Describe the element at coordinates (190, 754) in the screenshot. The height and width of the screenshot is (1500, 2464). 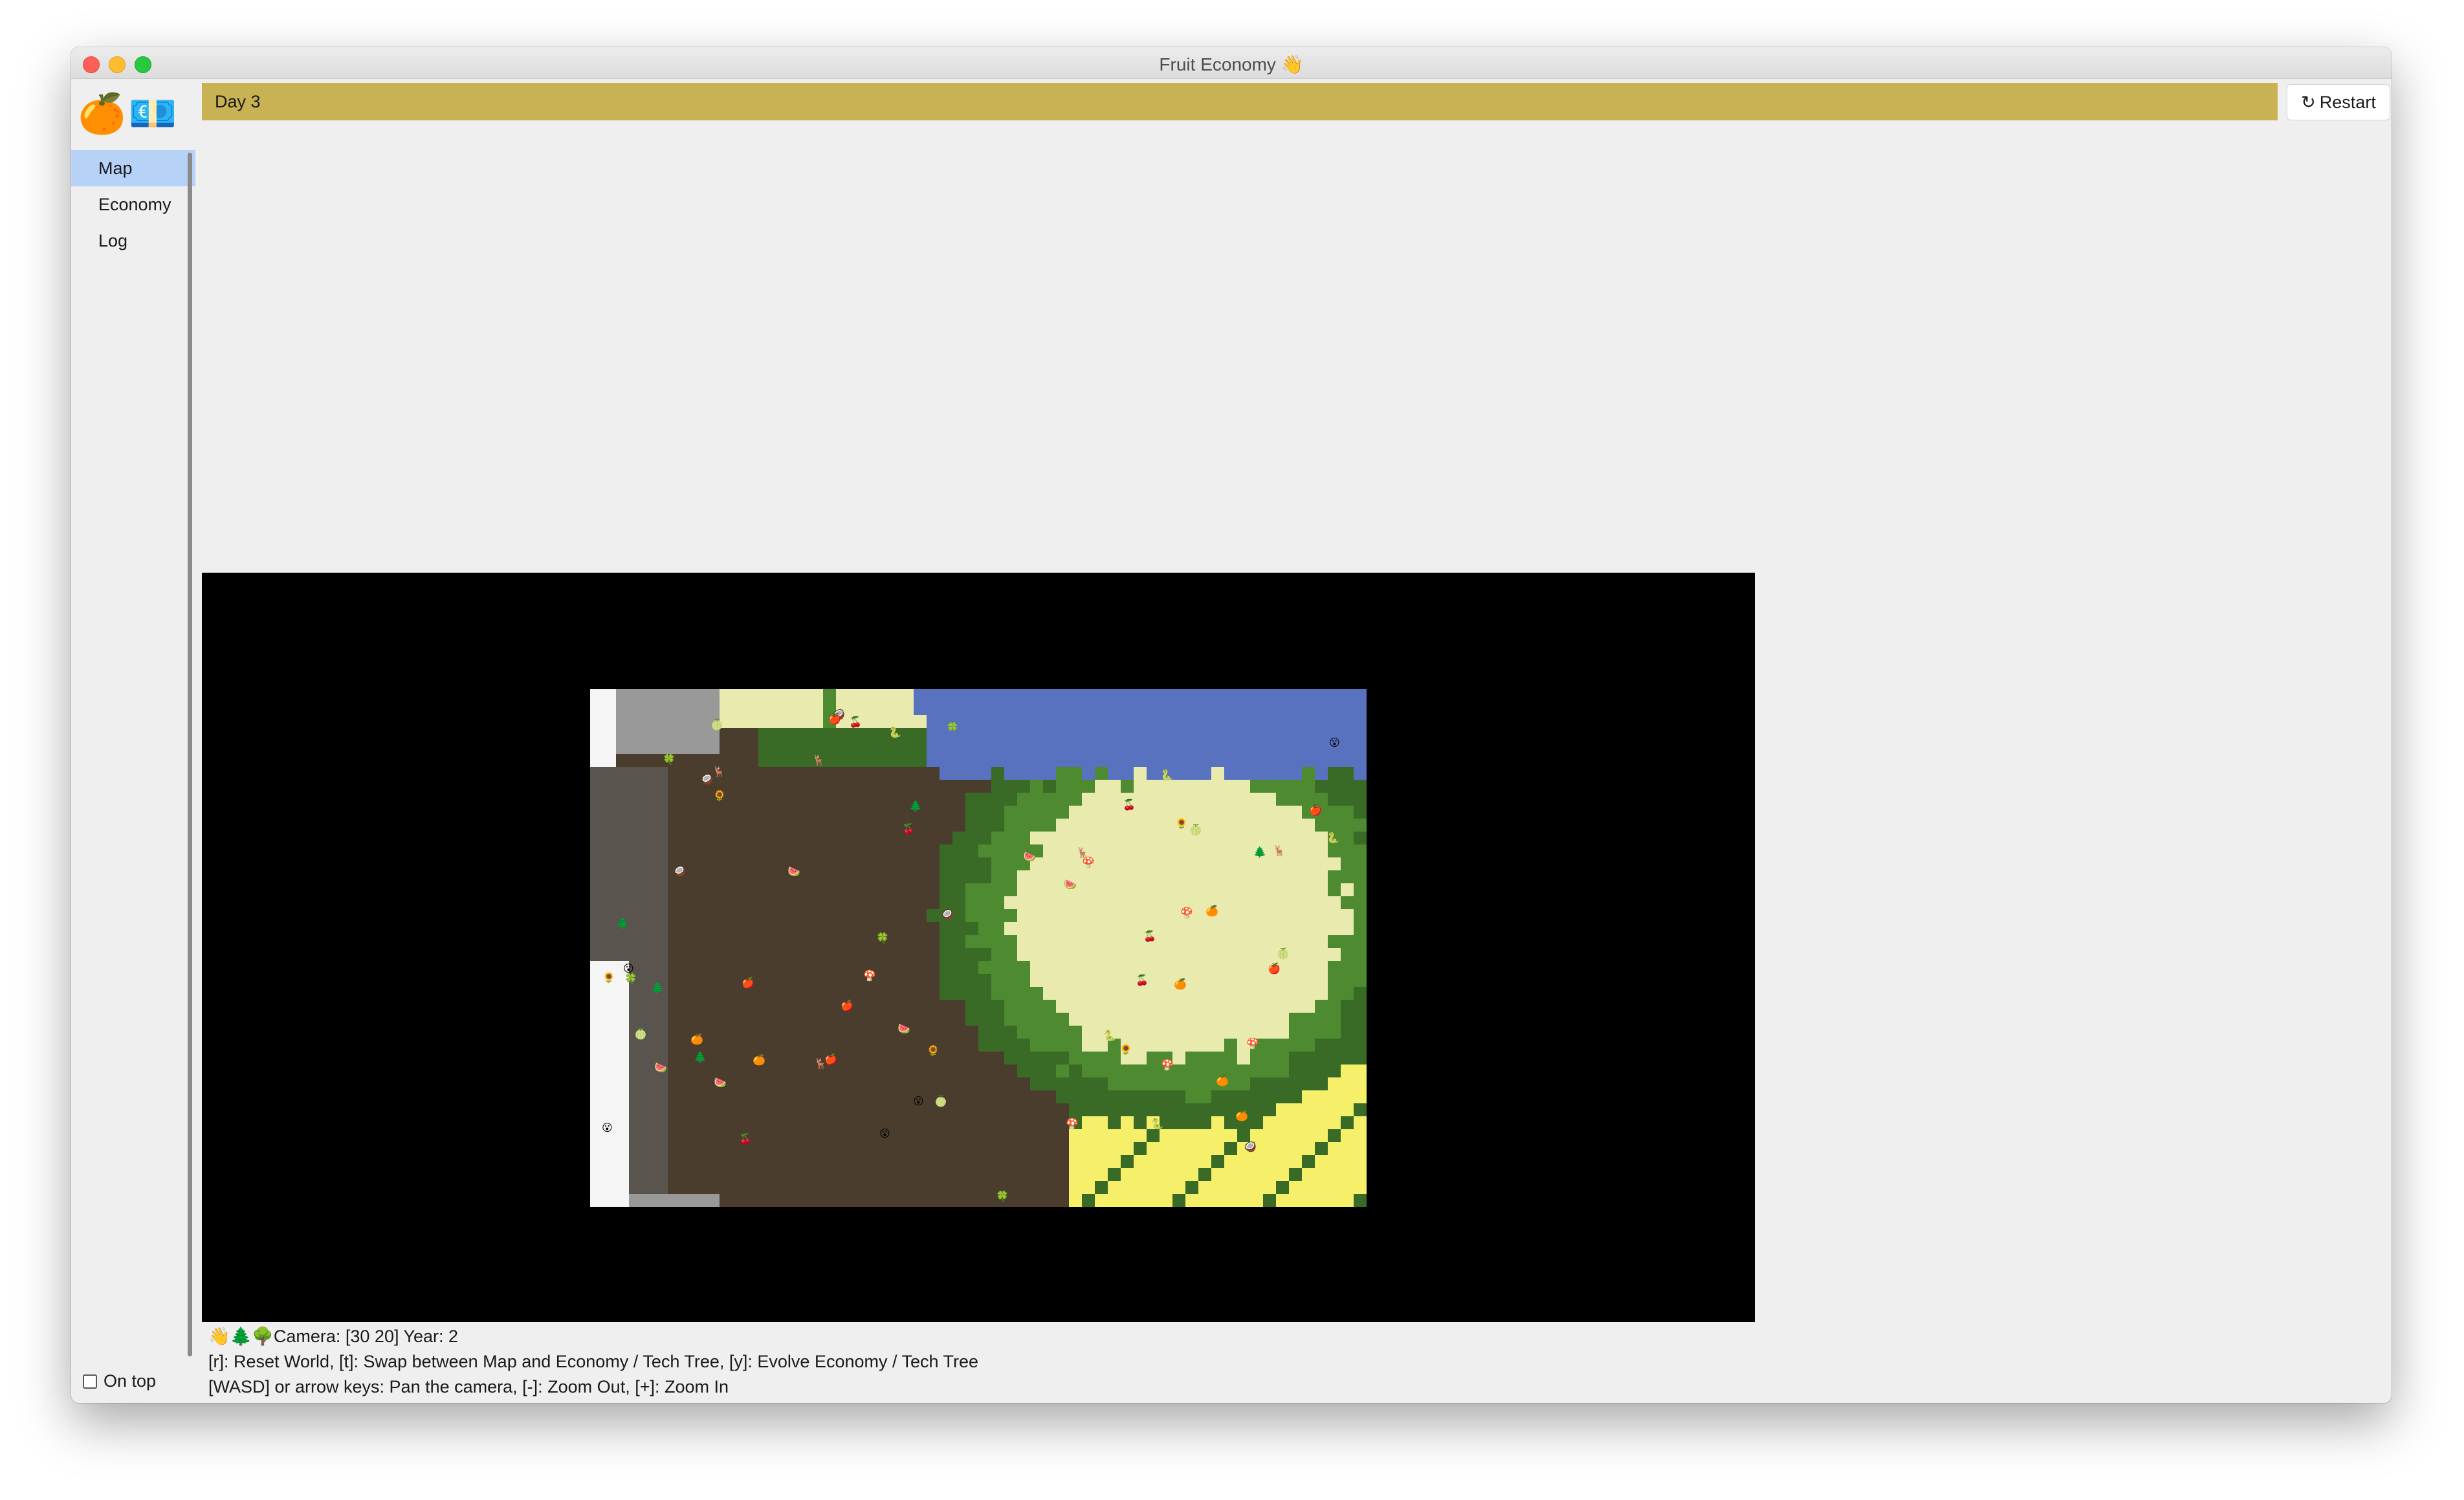
I see `sidebar-scrollbar` at that location.